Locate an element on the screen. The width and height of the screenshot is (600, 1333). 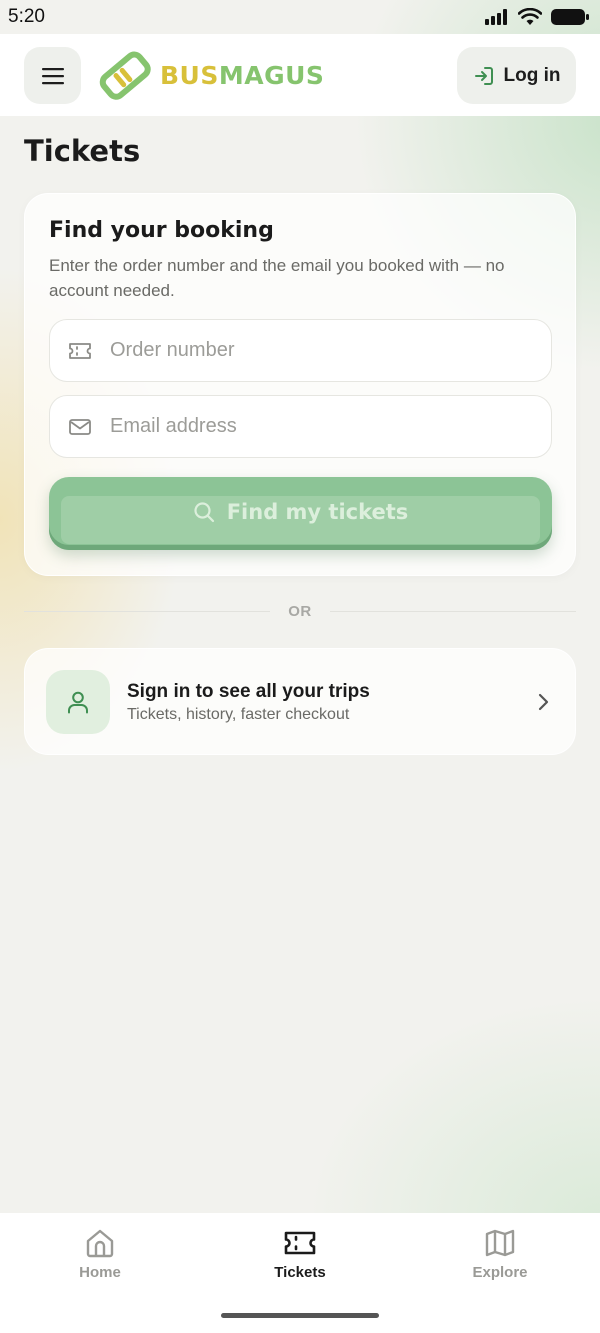
find-tickets-button-content: Find my tickets is located at coordinates (300, 512).